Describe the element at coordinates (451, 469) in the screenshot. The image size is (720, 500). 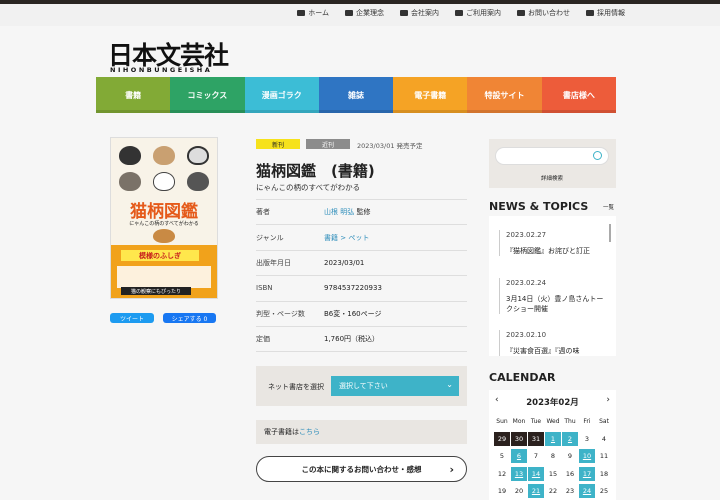
I see `chevron-right-icon: ›` at that location.